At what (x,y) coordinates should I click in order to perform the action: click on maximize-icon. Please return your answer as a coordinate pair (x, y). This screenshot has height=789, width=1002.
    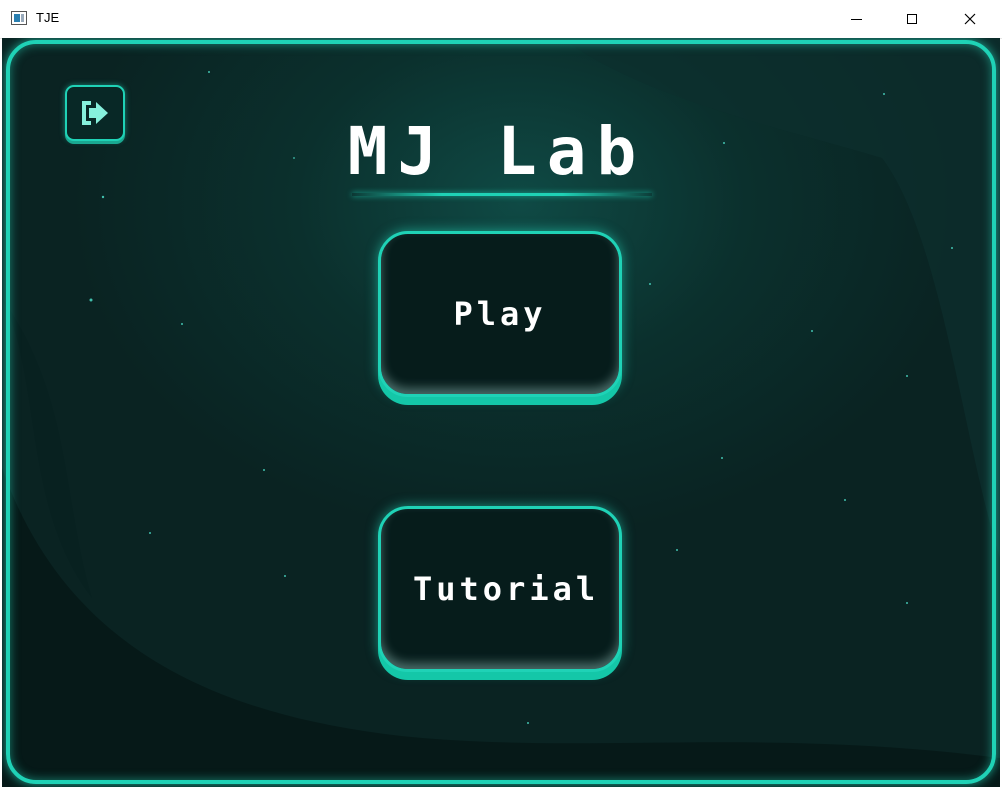
    Looking at the image, I should click on (912, 19).